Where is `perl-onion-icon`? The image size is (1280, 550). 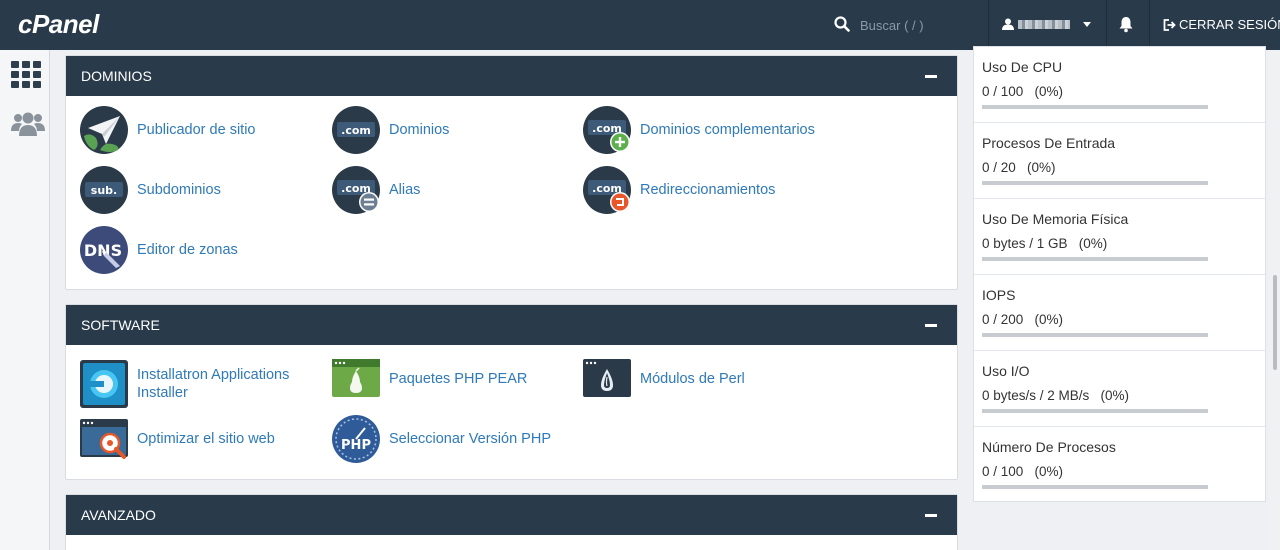 perl-onion-icon is located at coordinates (607, 378).